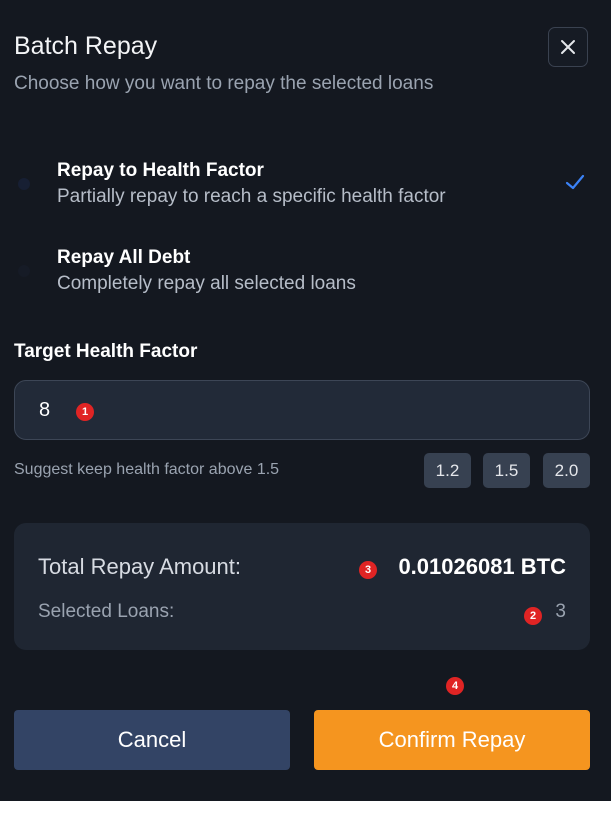 The image size is (611, 813). I want to click on close-button, so click(568, 47).